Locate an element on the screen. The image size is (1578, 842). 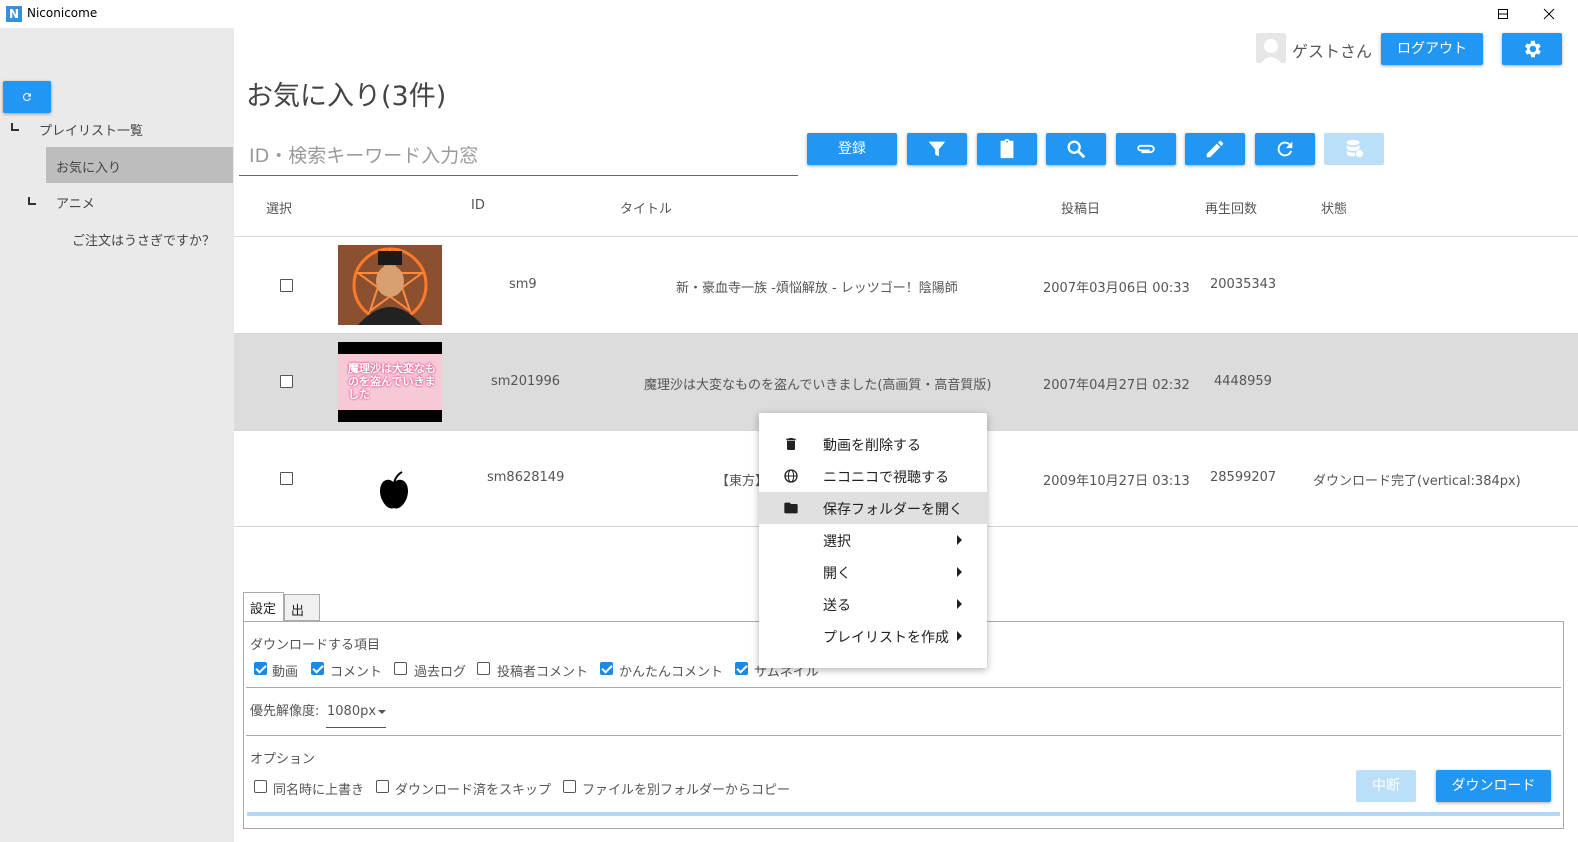
database-button is located at coordinates (1354, 149).